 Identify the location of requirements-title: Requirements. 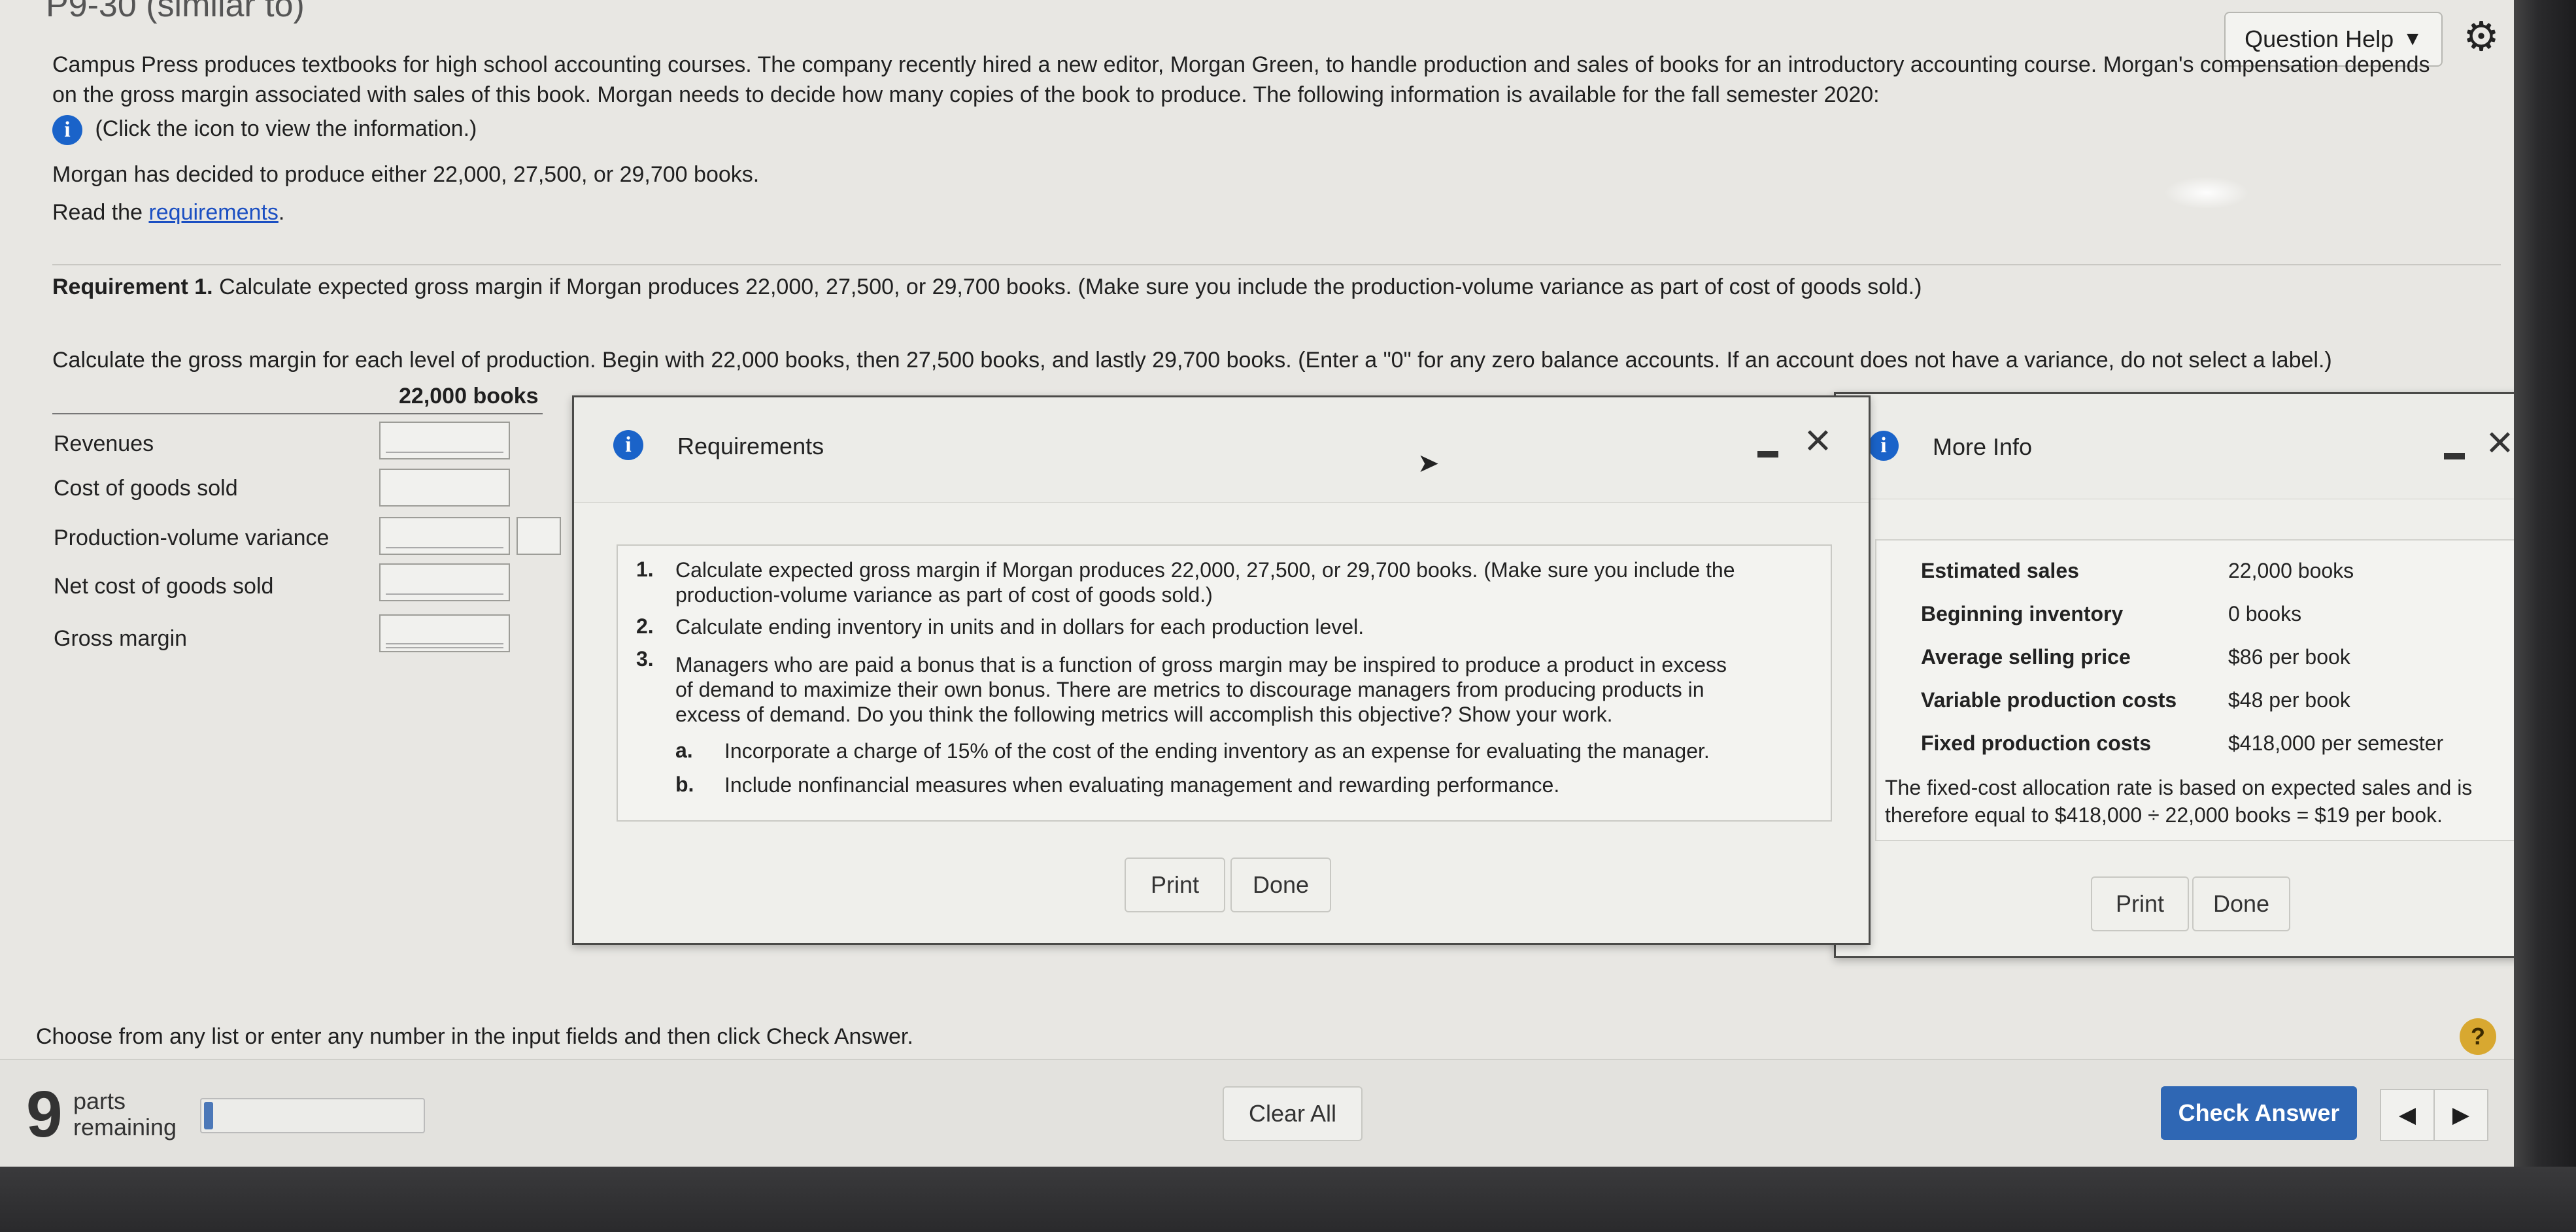
(750, 446).